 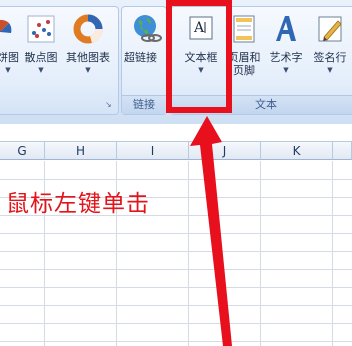 I want to click on instruction-annotation: 鼠标左键单击, so click(x=78, y=204).